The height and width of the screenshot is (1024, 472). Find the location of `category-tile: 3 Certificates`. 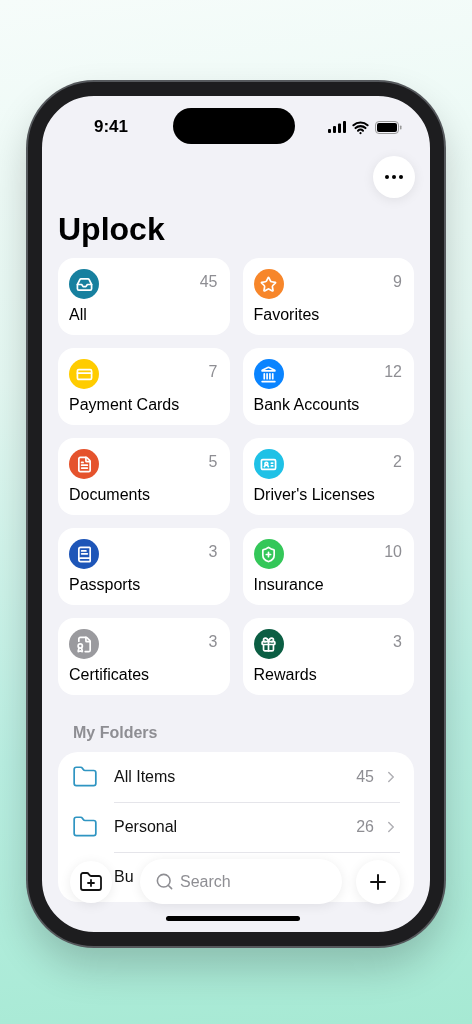

category-tile: 3 Certificates is located at coordinates (144, 656).